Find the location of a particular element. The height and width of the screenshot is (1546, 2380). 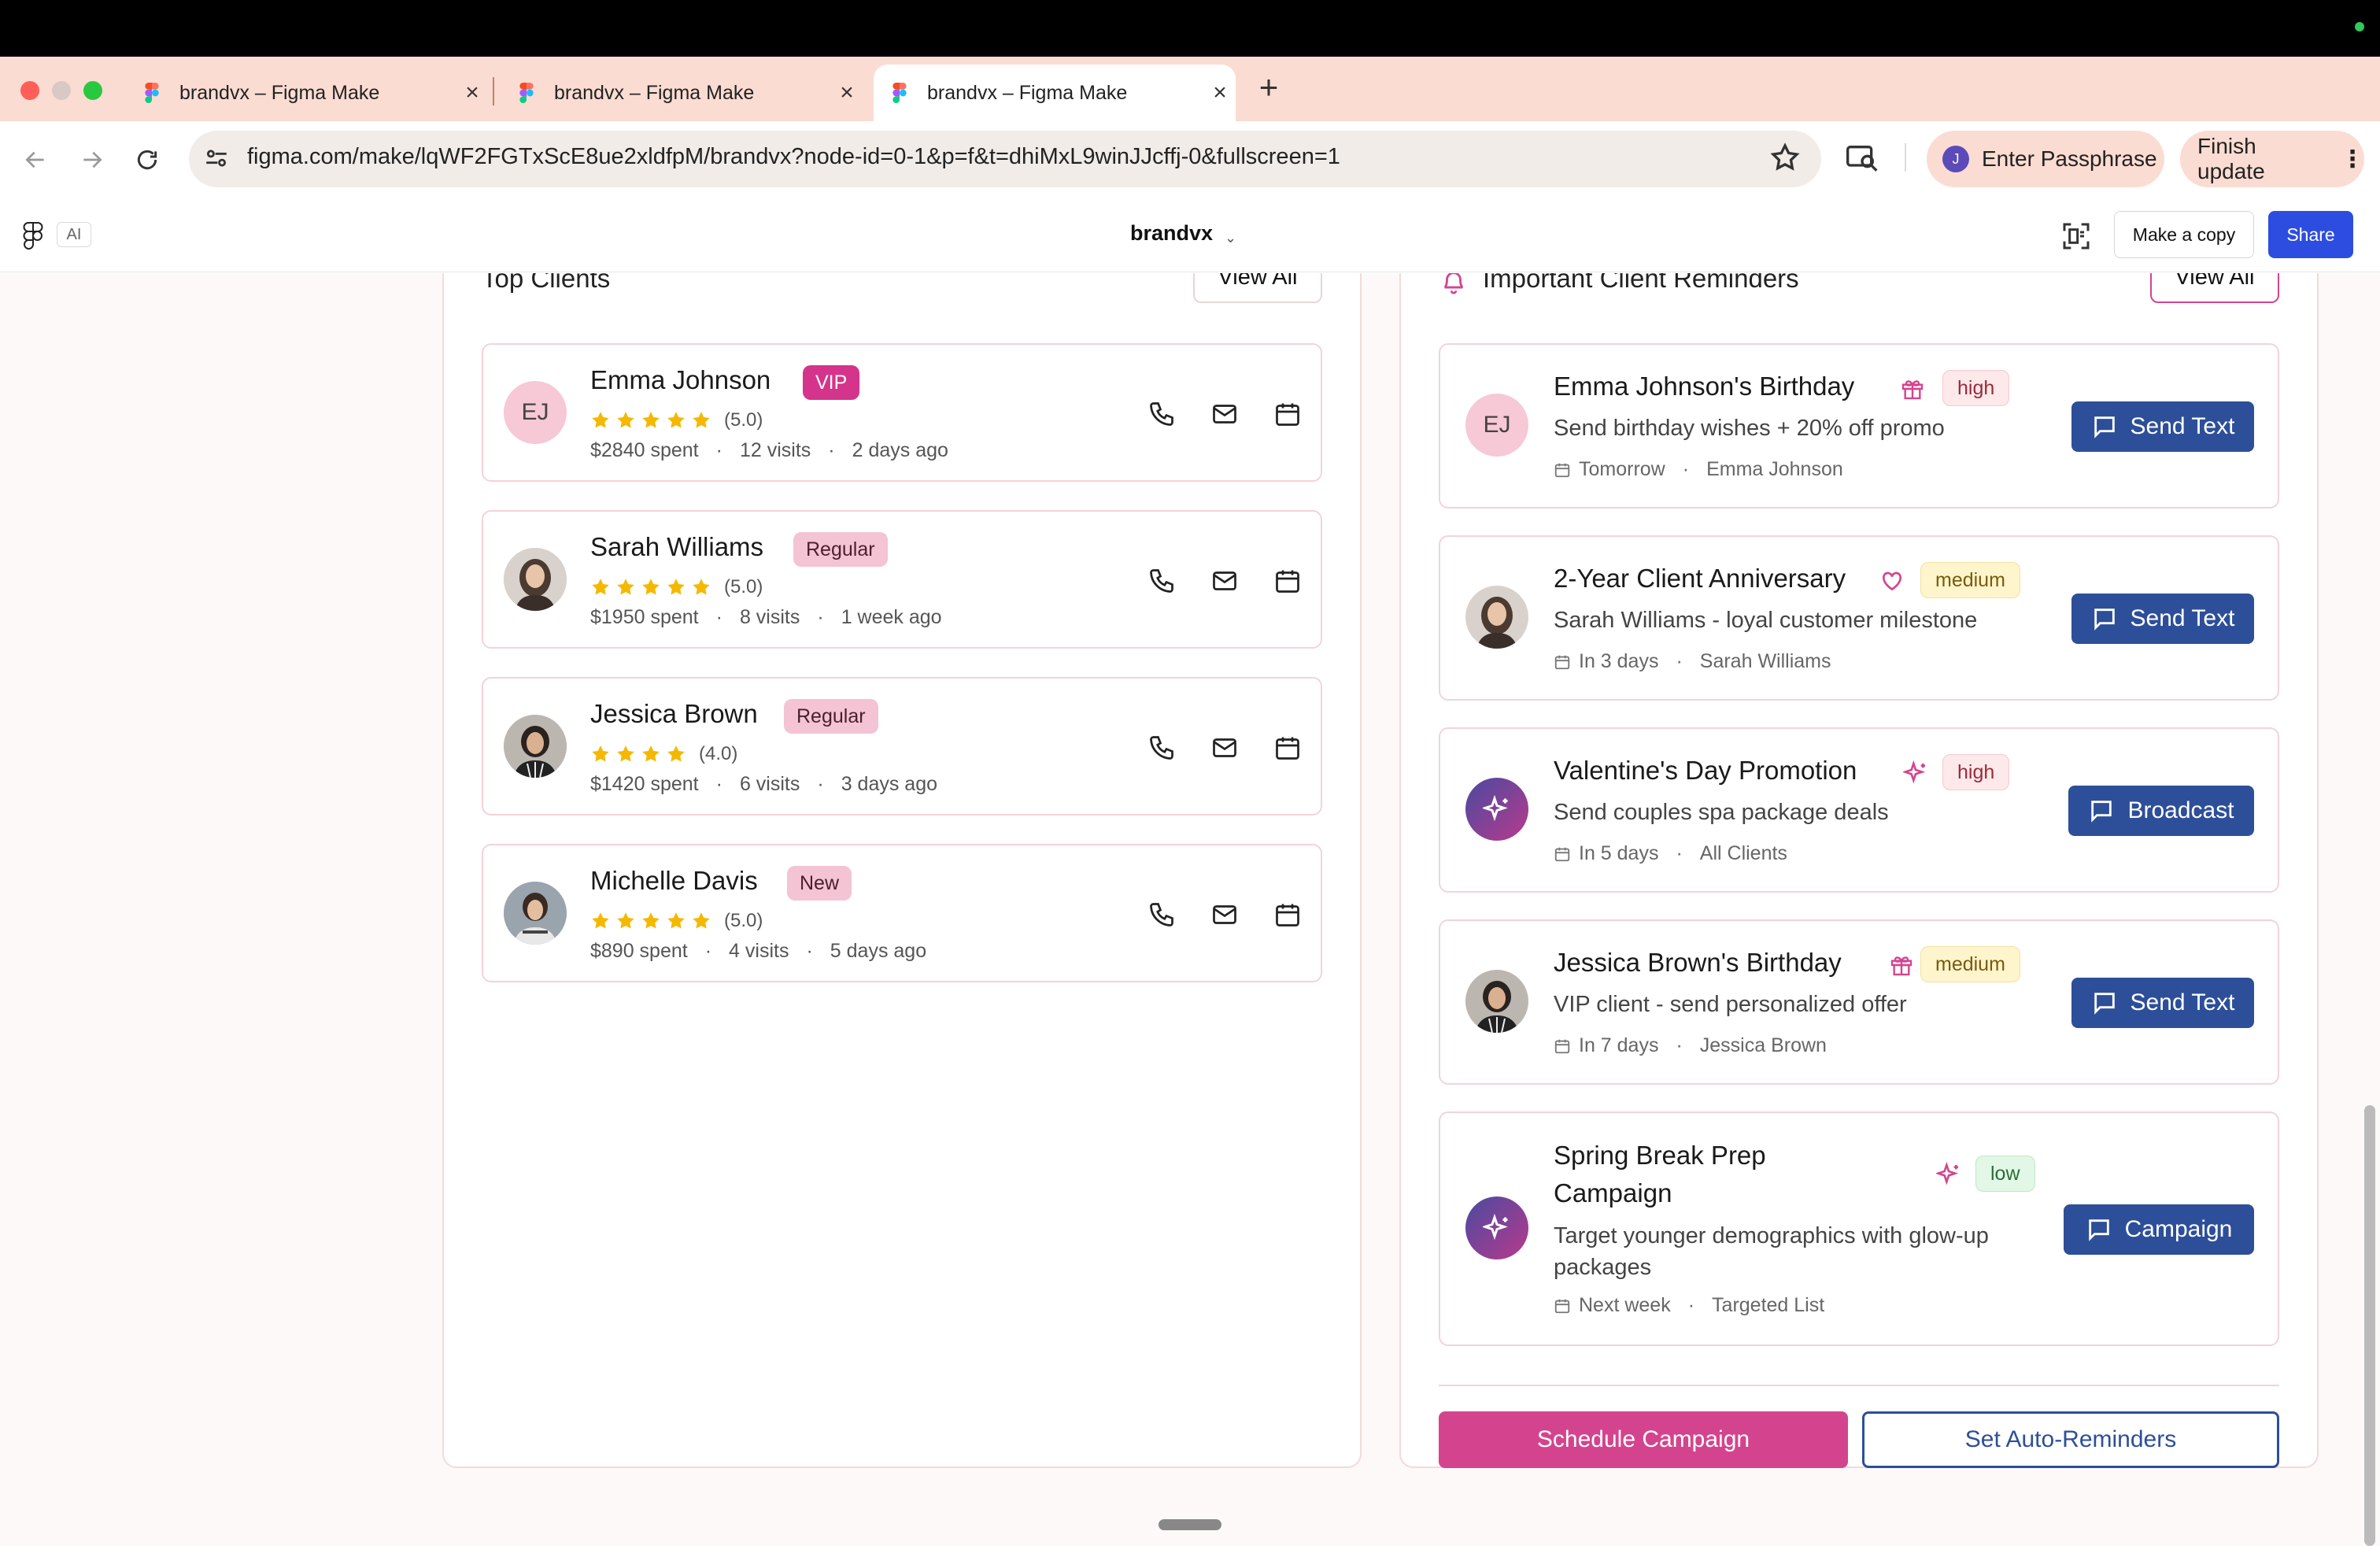

new-tab-button: + is located at coordinates (1268, 87).